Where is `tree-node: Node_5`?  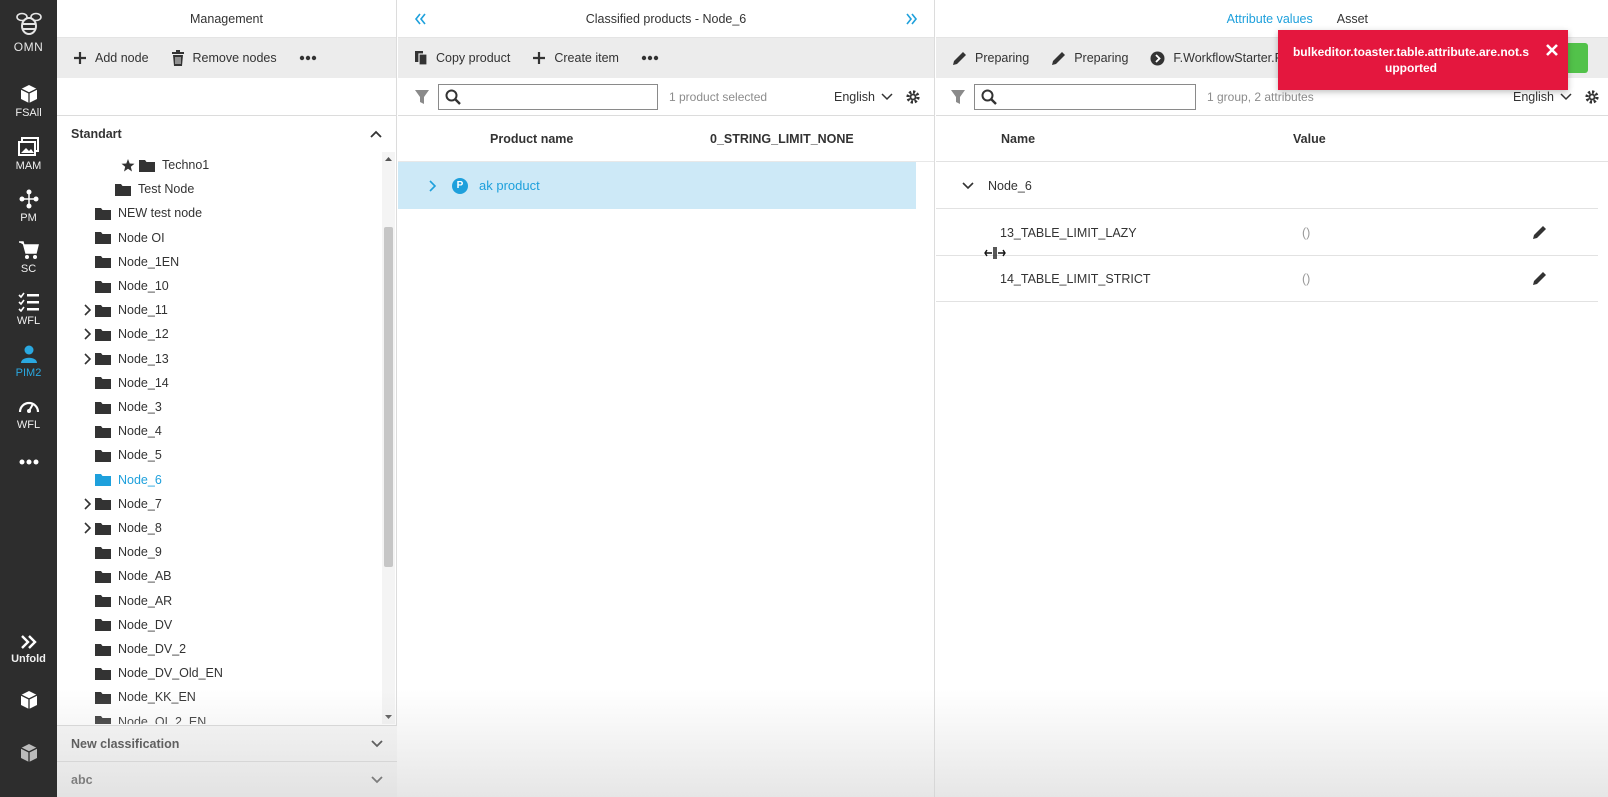
tree-node: Node_5 is located at coordinates (121, 455).